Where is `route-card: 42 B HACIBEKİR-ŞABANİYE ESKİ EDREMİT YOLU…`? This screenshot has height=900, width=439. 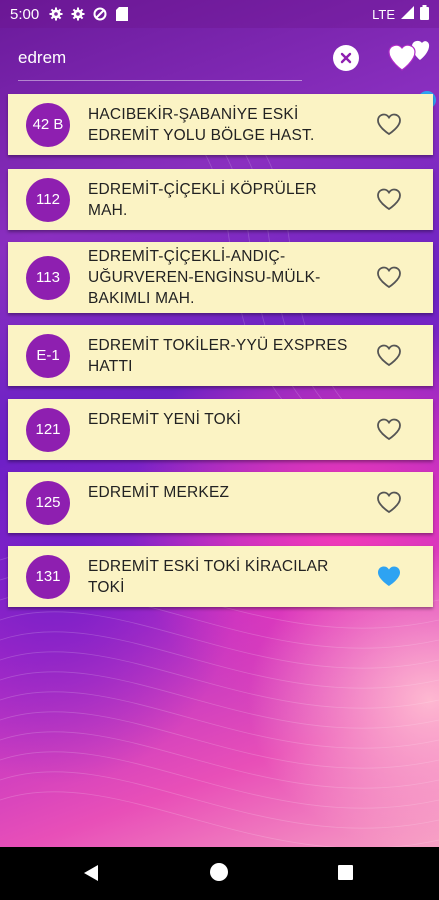
route-card: 42 B HACIBEKİR-ŞABANİYE ESKİ EDREMİT YOLU… is located at coordinates (220, 124).